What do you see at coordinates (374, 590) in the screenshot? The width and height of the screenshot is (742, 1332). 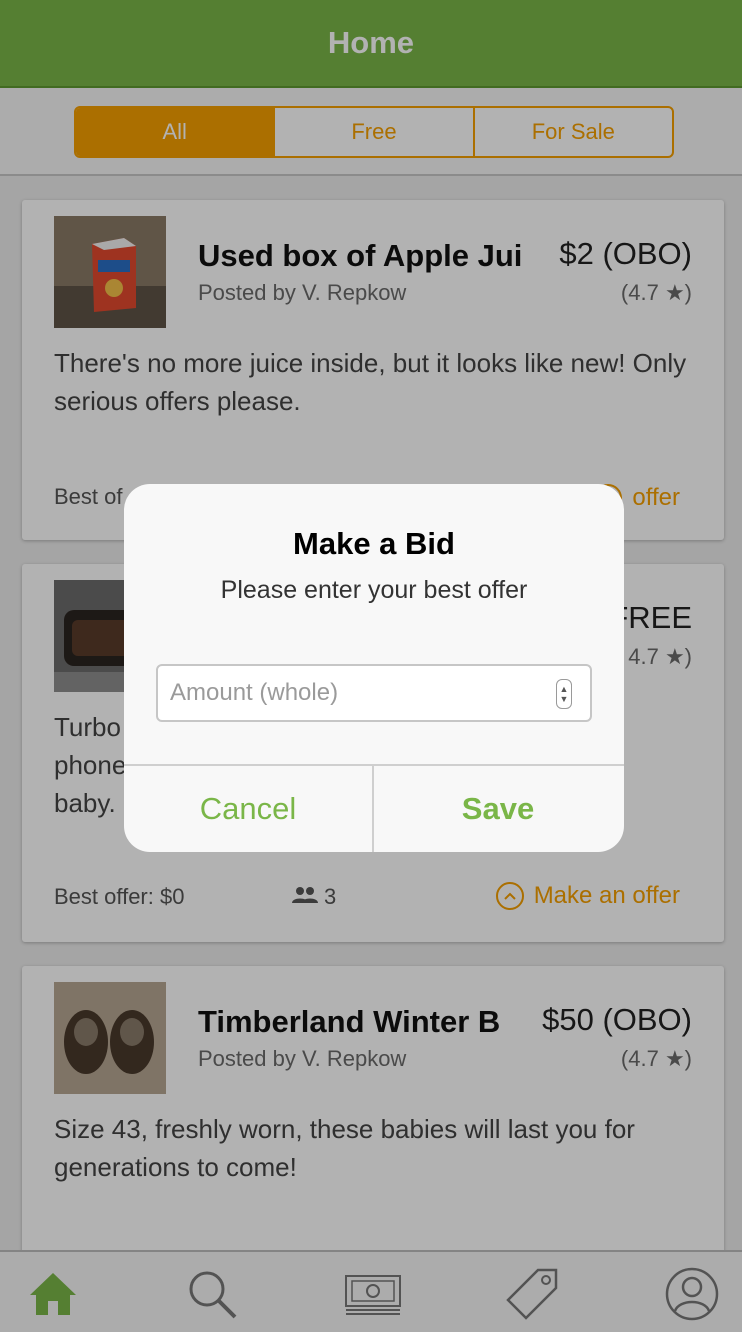 I see `dialog-message: Please enter your best offer` at bounding box center [374, 590].